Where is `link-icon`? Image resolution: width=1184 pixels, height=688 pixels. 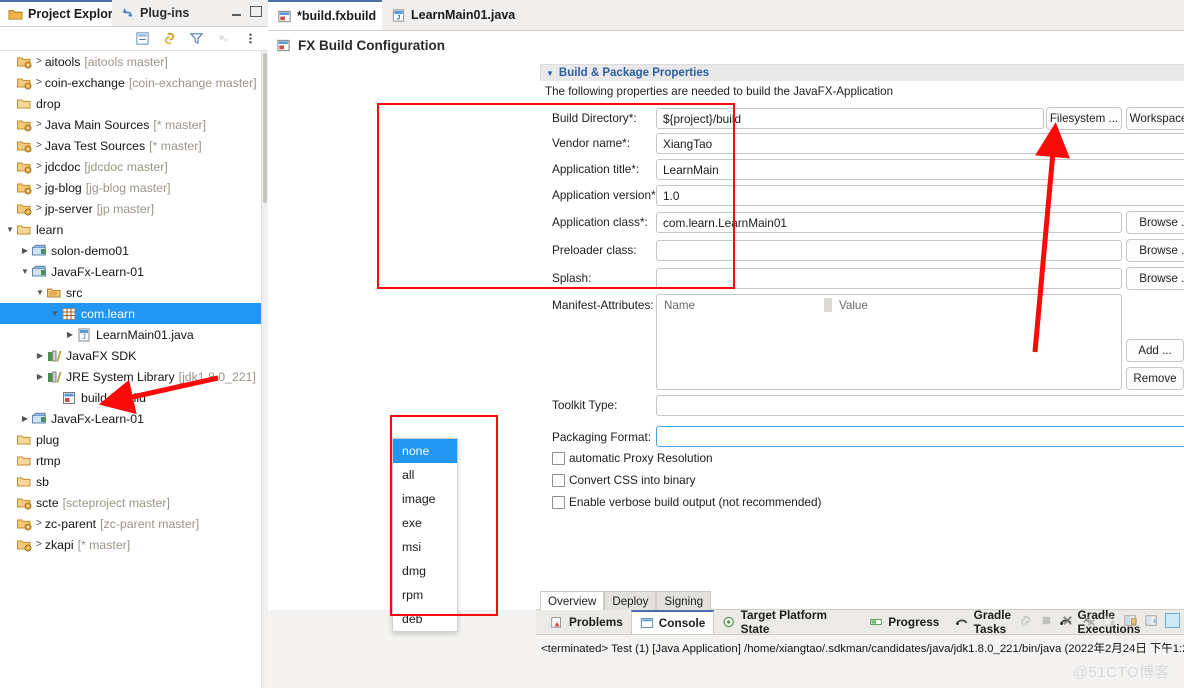 link-icon is located at coordinates (1025, 620).